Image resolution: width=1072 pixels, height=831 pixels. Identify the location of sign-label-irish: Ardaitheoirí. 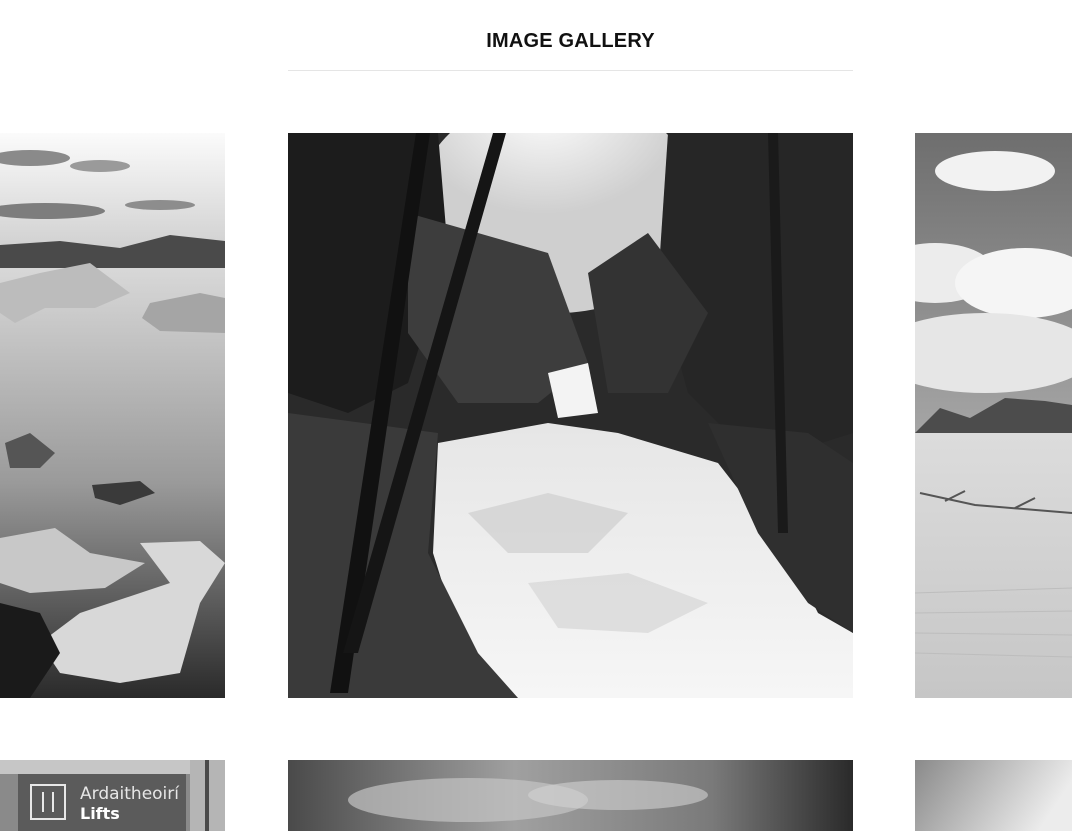
(129, 794).